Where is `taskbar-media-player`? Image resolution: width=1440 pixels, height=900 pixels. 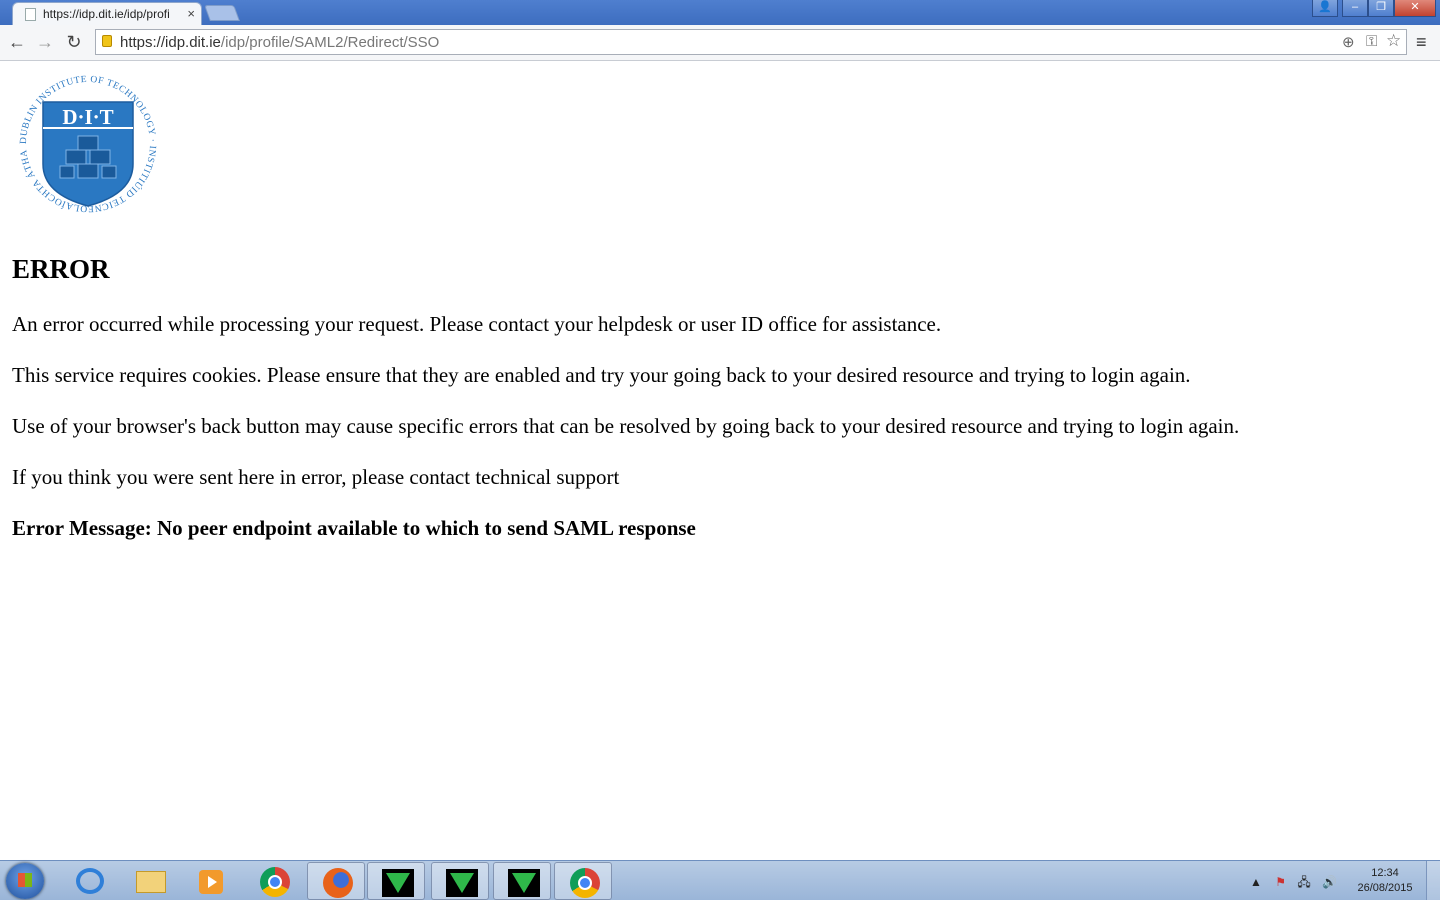
taskbar-media-player is located at coordinates (211, 881).